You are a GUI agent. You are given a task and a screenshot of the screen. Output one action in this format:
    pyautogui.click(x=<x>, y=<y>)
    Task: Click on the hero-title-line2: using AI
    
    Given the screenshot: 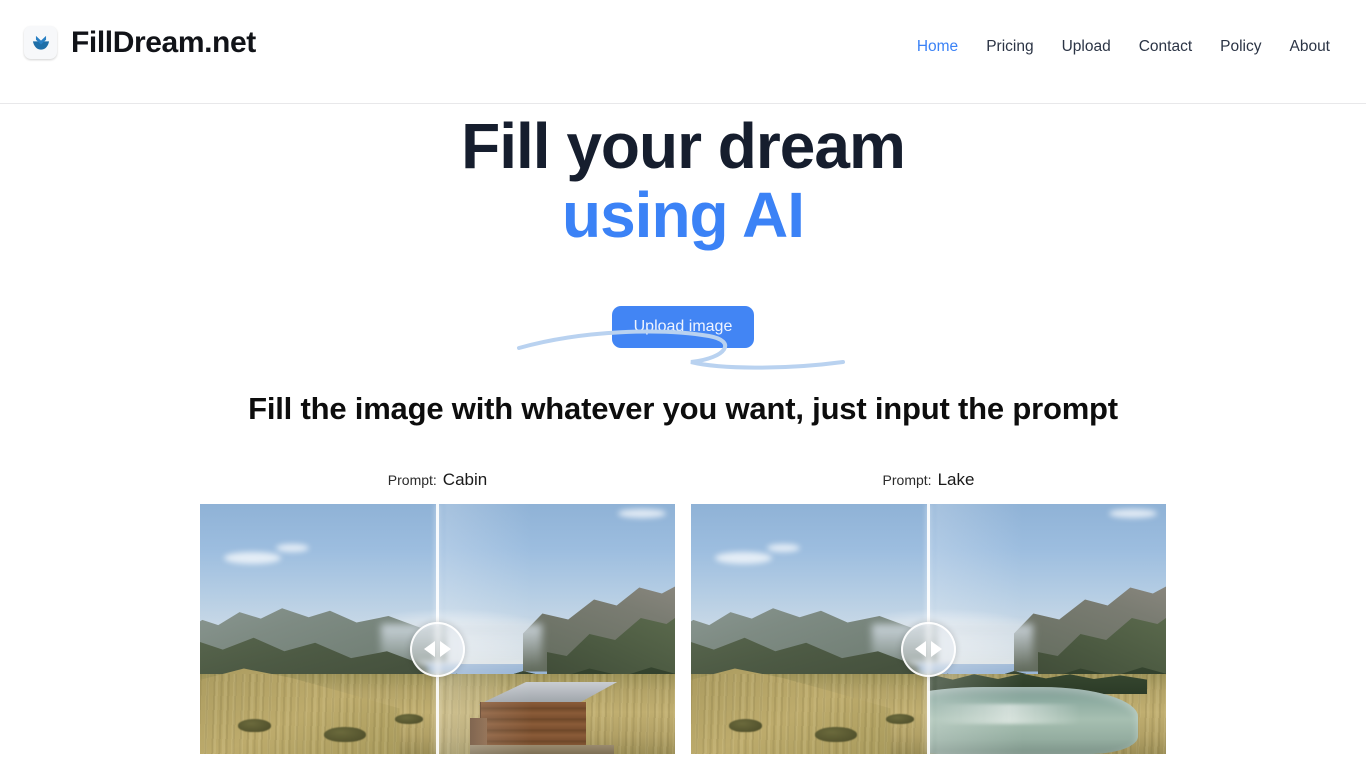 What is the action you would take?
    pyautogui.click(x=683, y=215)
    